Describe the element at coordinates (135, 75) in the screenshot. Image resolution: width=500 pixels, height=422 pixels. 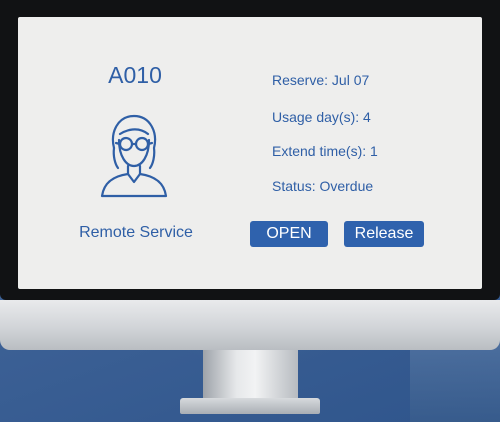
I see `room-id: A010` at that location.